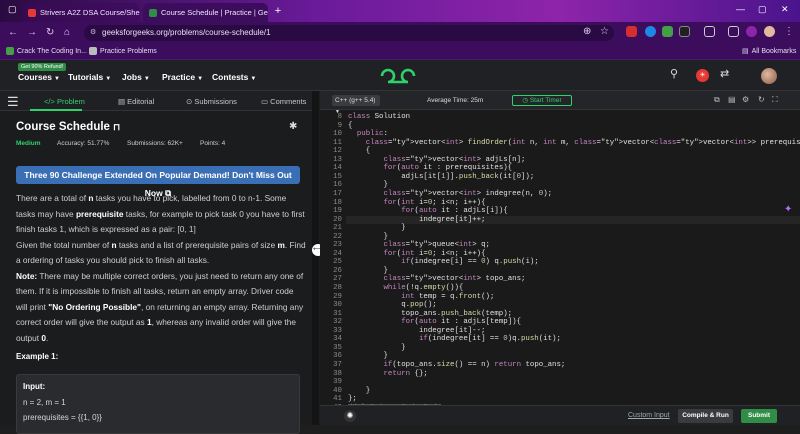 The image size is (800, 434). I want to click on tab-comments: ▭ Comments, so click(283, 101).